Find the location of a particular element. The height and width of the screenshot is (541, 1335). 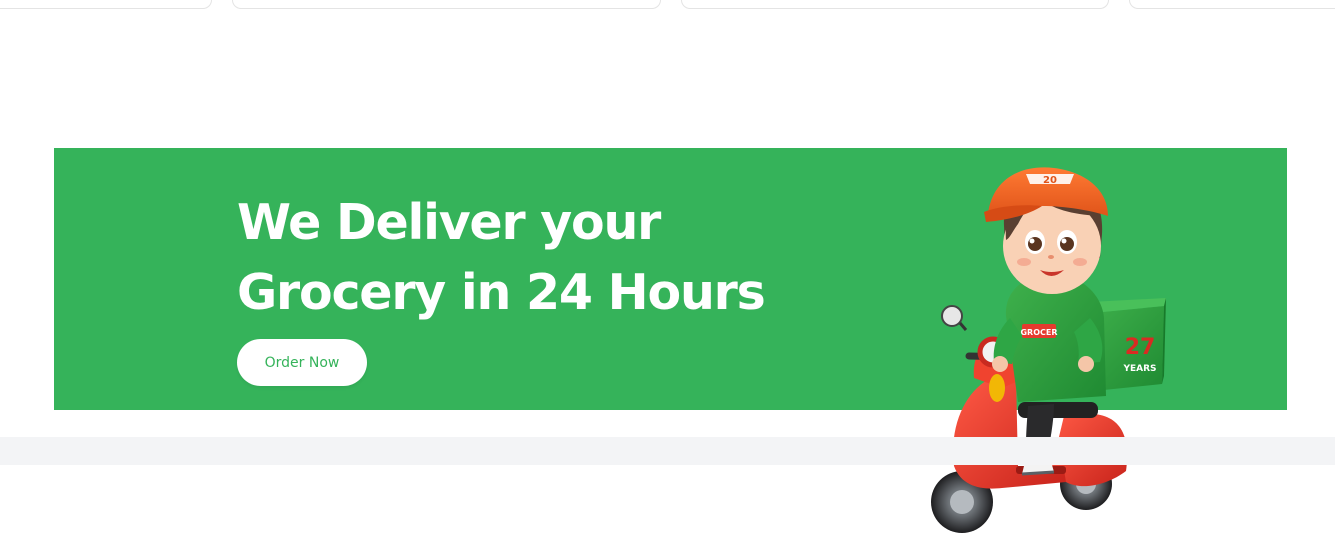

delivery-rider-illustration: 27 YEARS GROCER 20 is located at coordinates (1048, 350).